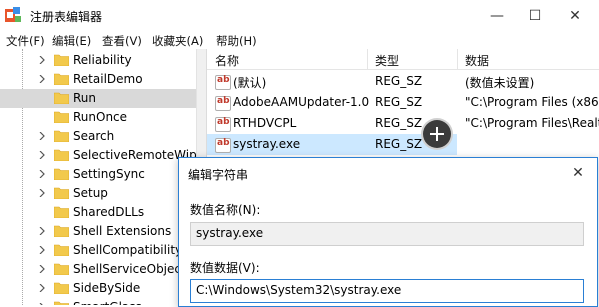 This screenshot has width=599, height=307. What do you see at coordinates (107, 288) in the screenshot?
I see `tree-item-label: SideBySide` at bounding box center [107, 288].